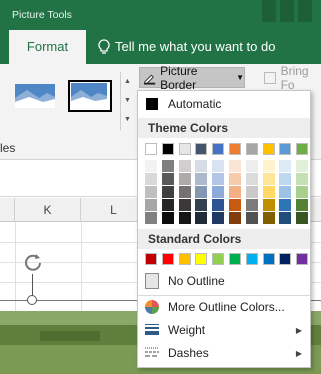 The image size is (321, 374). Describe the element at coordinates (192, 78) in the screenshot. I see `picture-border-button: Picture Border ▼` at that location.